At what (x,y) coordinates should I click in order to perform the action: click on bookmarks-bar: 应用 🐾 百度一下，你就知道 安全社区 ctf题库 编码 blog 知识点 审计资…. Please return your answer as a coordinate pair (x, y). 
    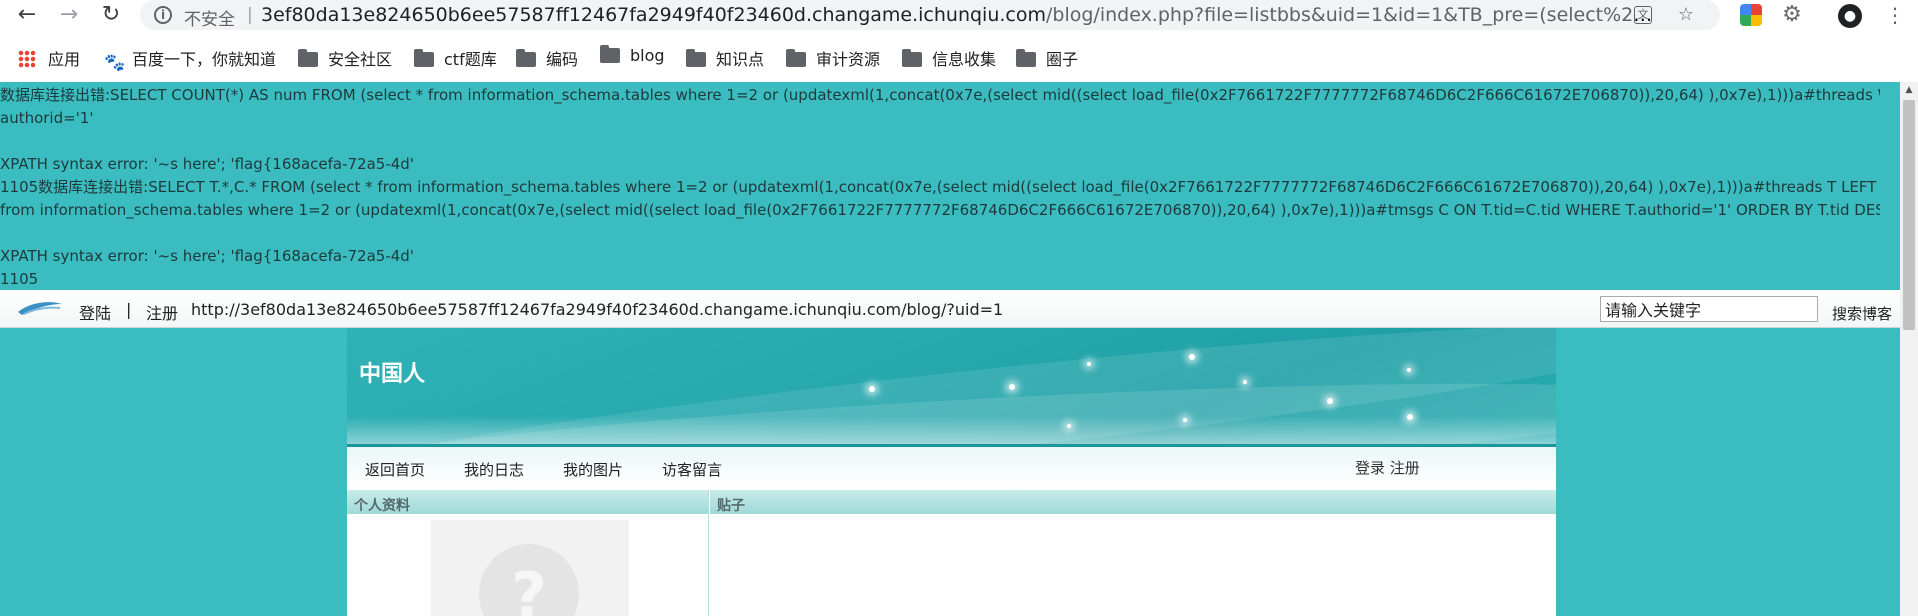
    Looking at the image, I should click on (959, 56).